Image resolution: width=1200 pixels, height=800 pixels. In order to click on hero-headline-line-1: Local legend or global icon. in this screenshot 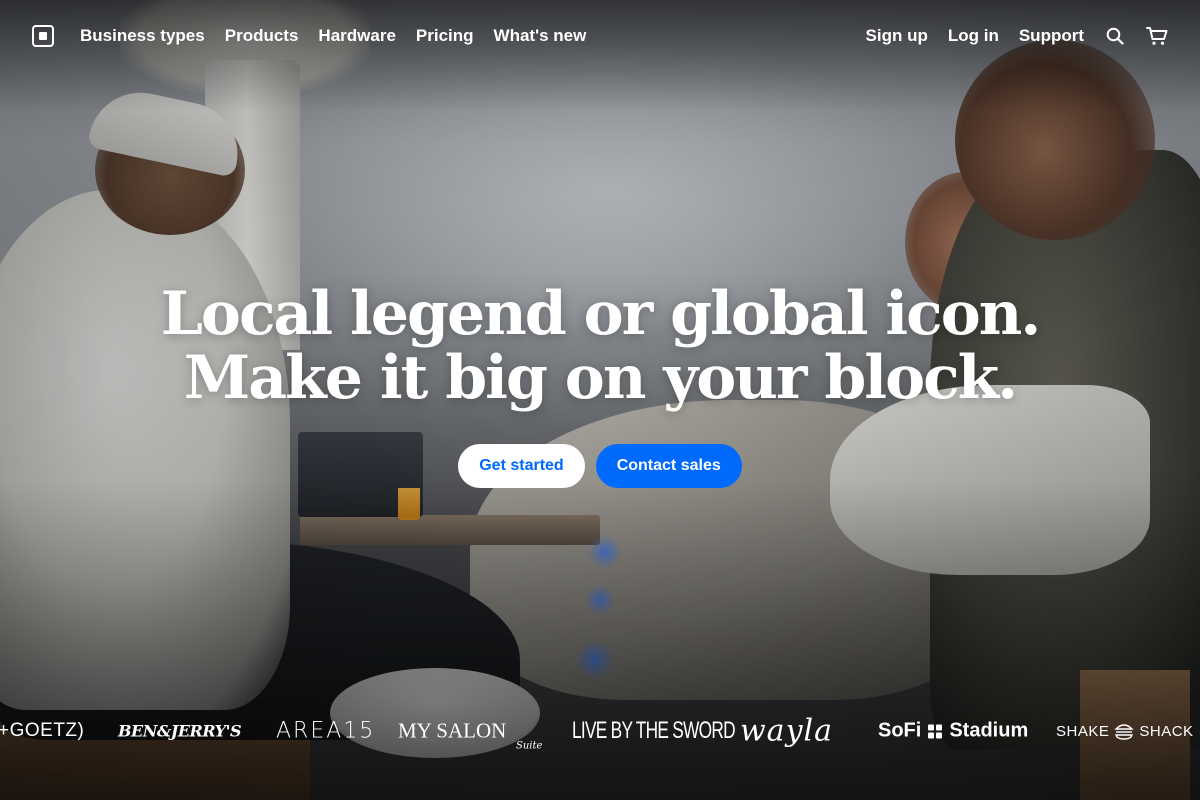, I will do `click(601, 314)`.